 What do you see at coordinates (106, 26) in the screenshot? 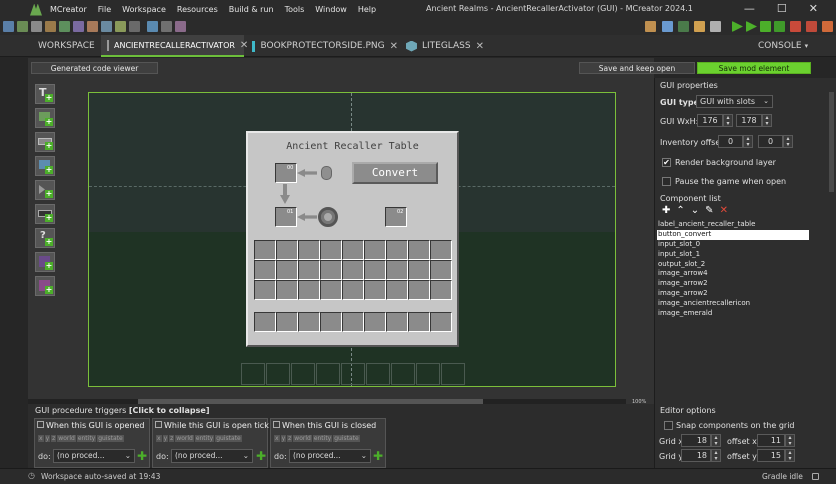
I see `animation-icon` at bounding box center [106, 26].